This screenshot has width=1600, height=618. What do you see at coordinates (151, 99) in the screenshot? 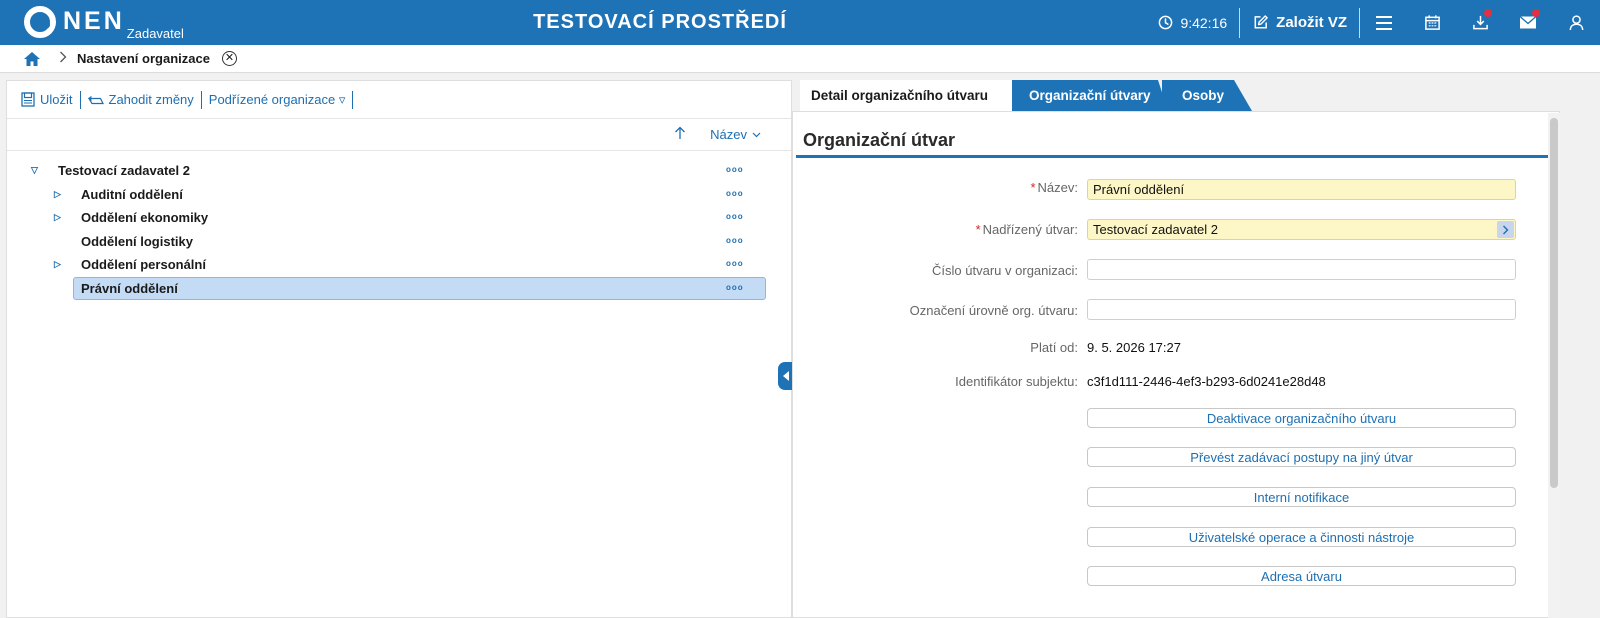
I see `discard-changes-label: Zahodit změny` at bounding box center [151, 99].